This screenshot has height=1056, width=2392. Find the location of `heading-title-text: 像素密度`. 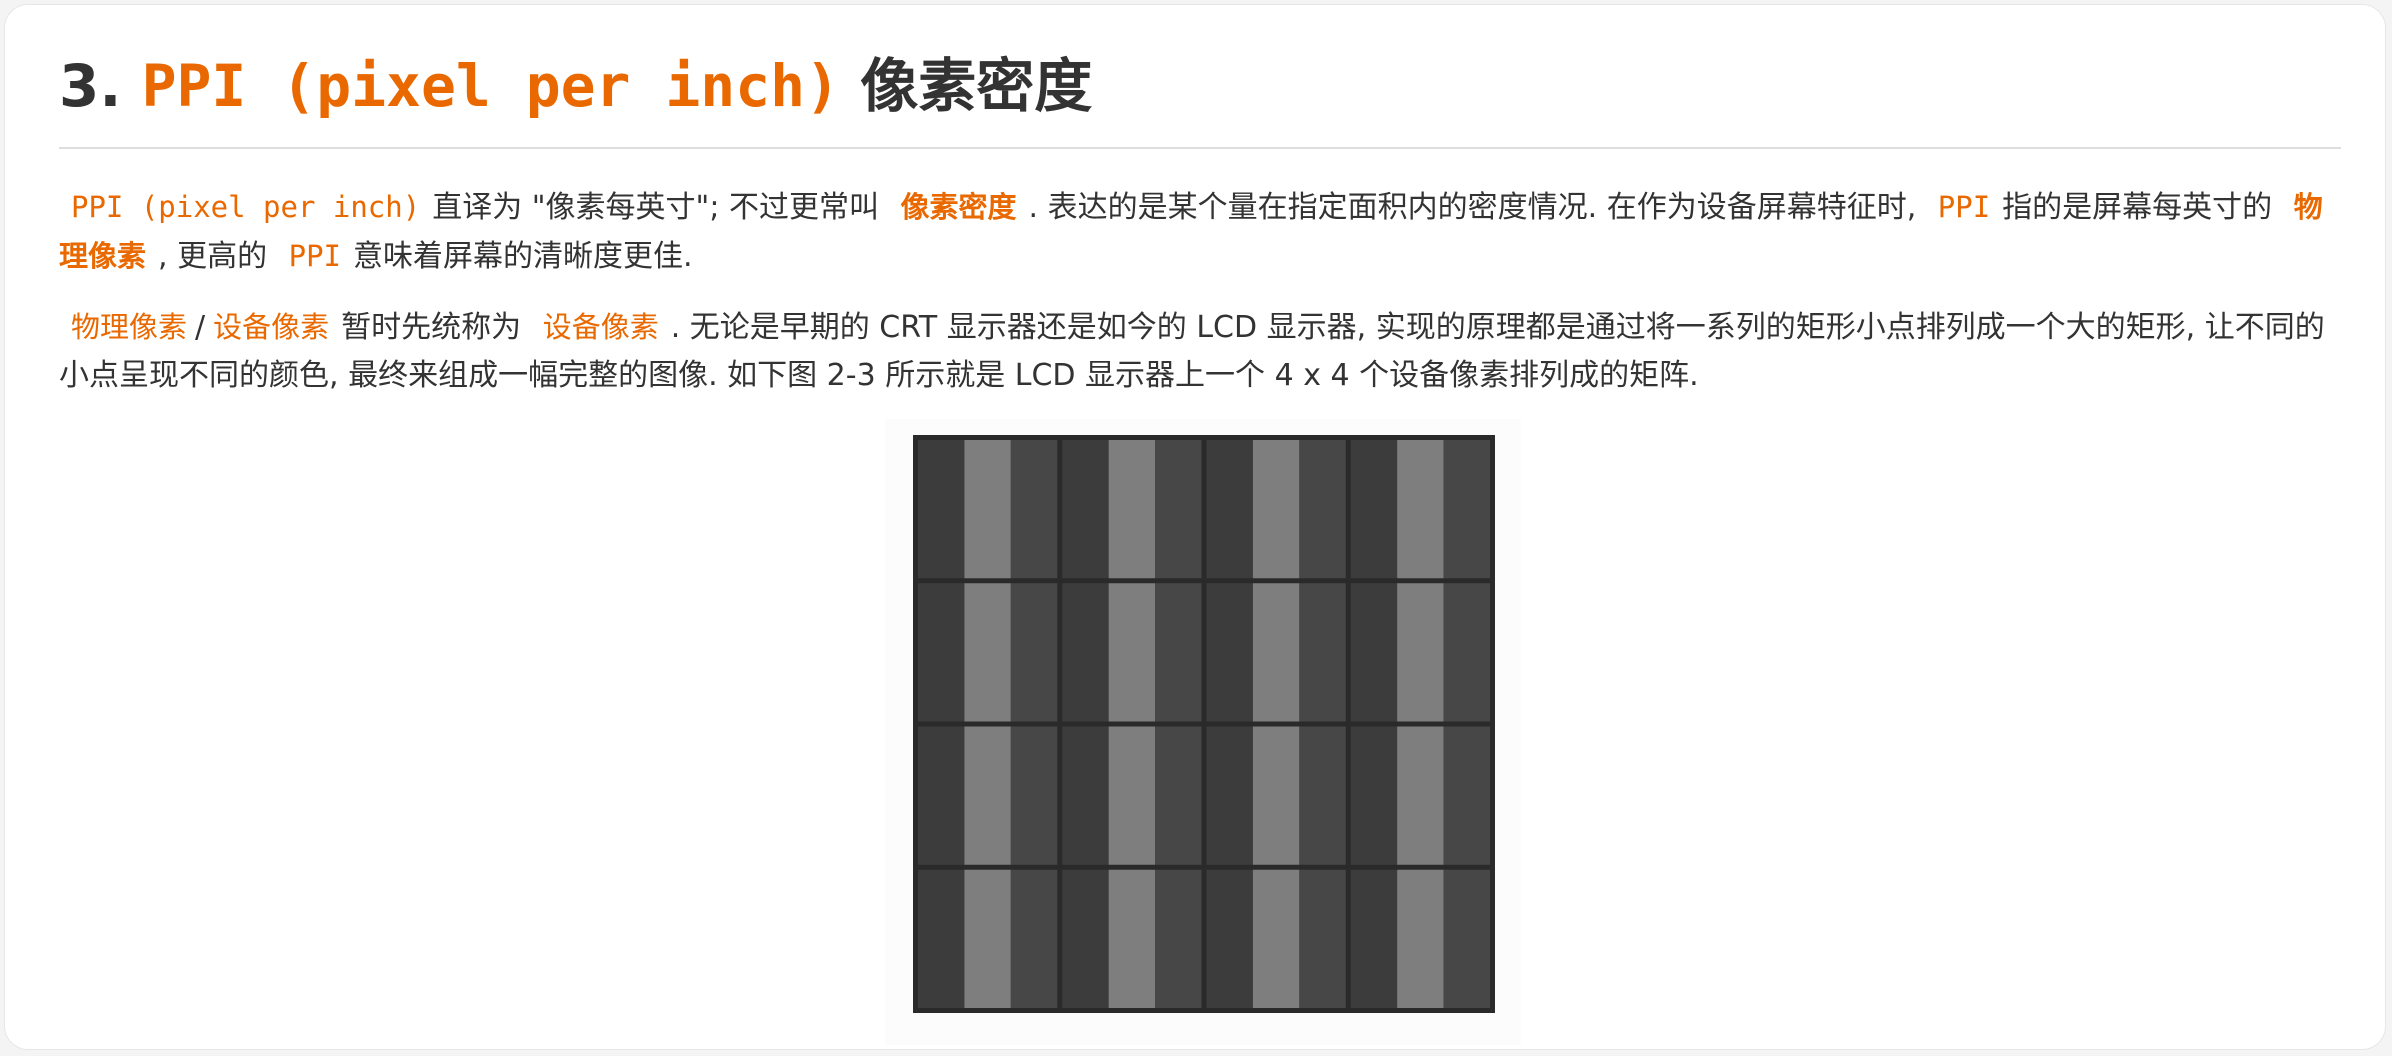

heading-title-text: 像素密度 is located at coordinates (976, 86).